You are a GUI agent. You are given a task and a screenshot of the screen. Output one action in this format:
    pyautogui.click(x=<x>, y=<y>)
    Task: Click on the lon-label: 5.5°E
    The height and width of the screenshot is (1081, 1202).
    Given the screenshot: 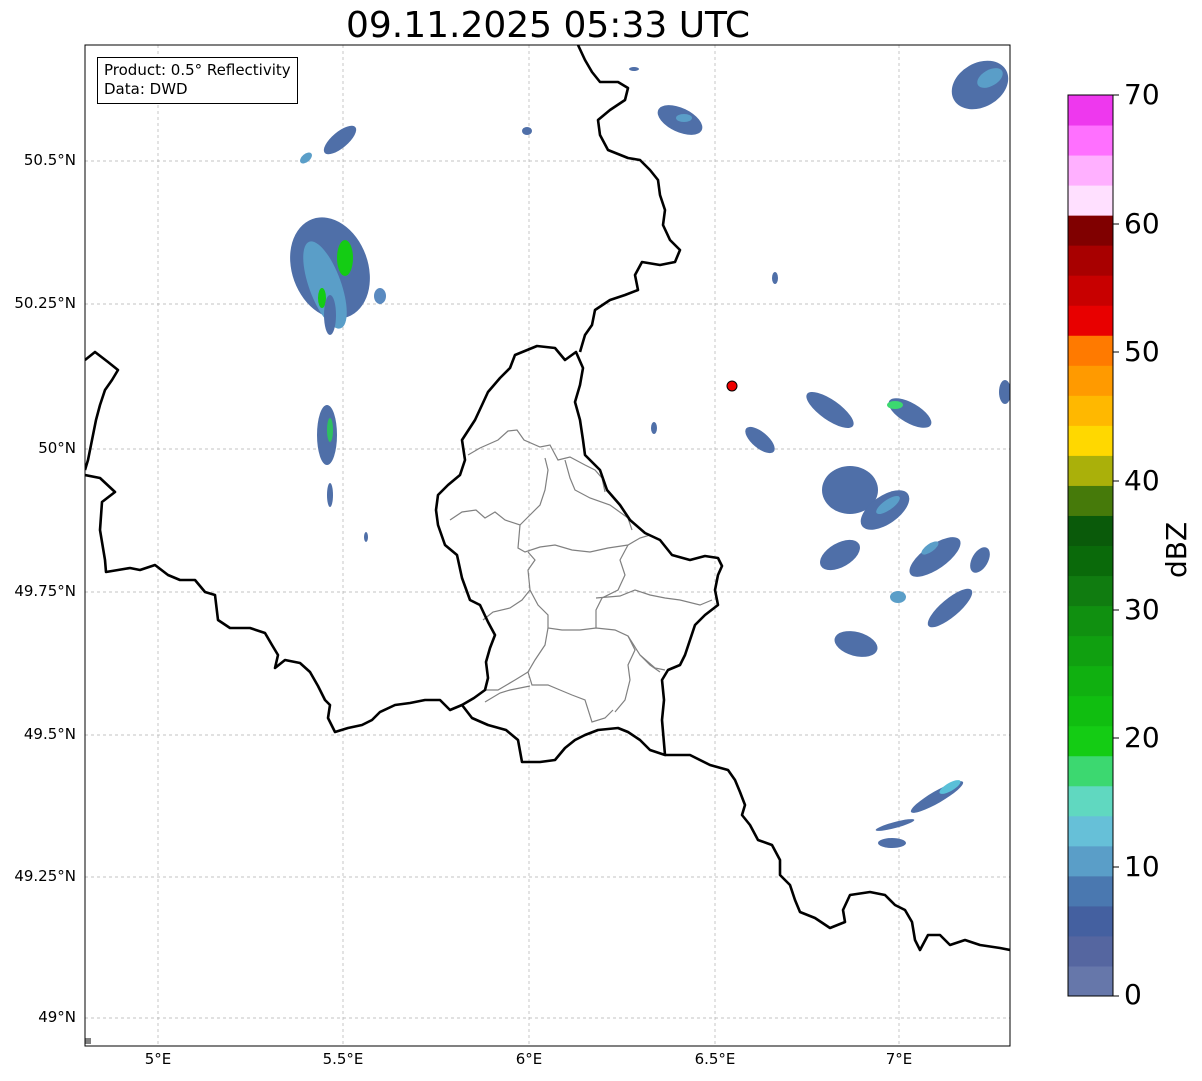 What is the action you would take?
    pyautogui.click(x=343, y=1059)
    